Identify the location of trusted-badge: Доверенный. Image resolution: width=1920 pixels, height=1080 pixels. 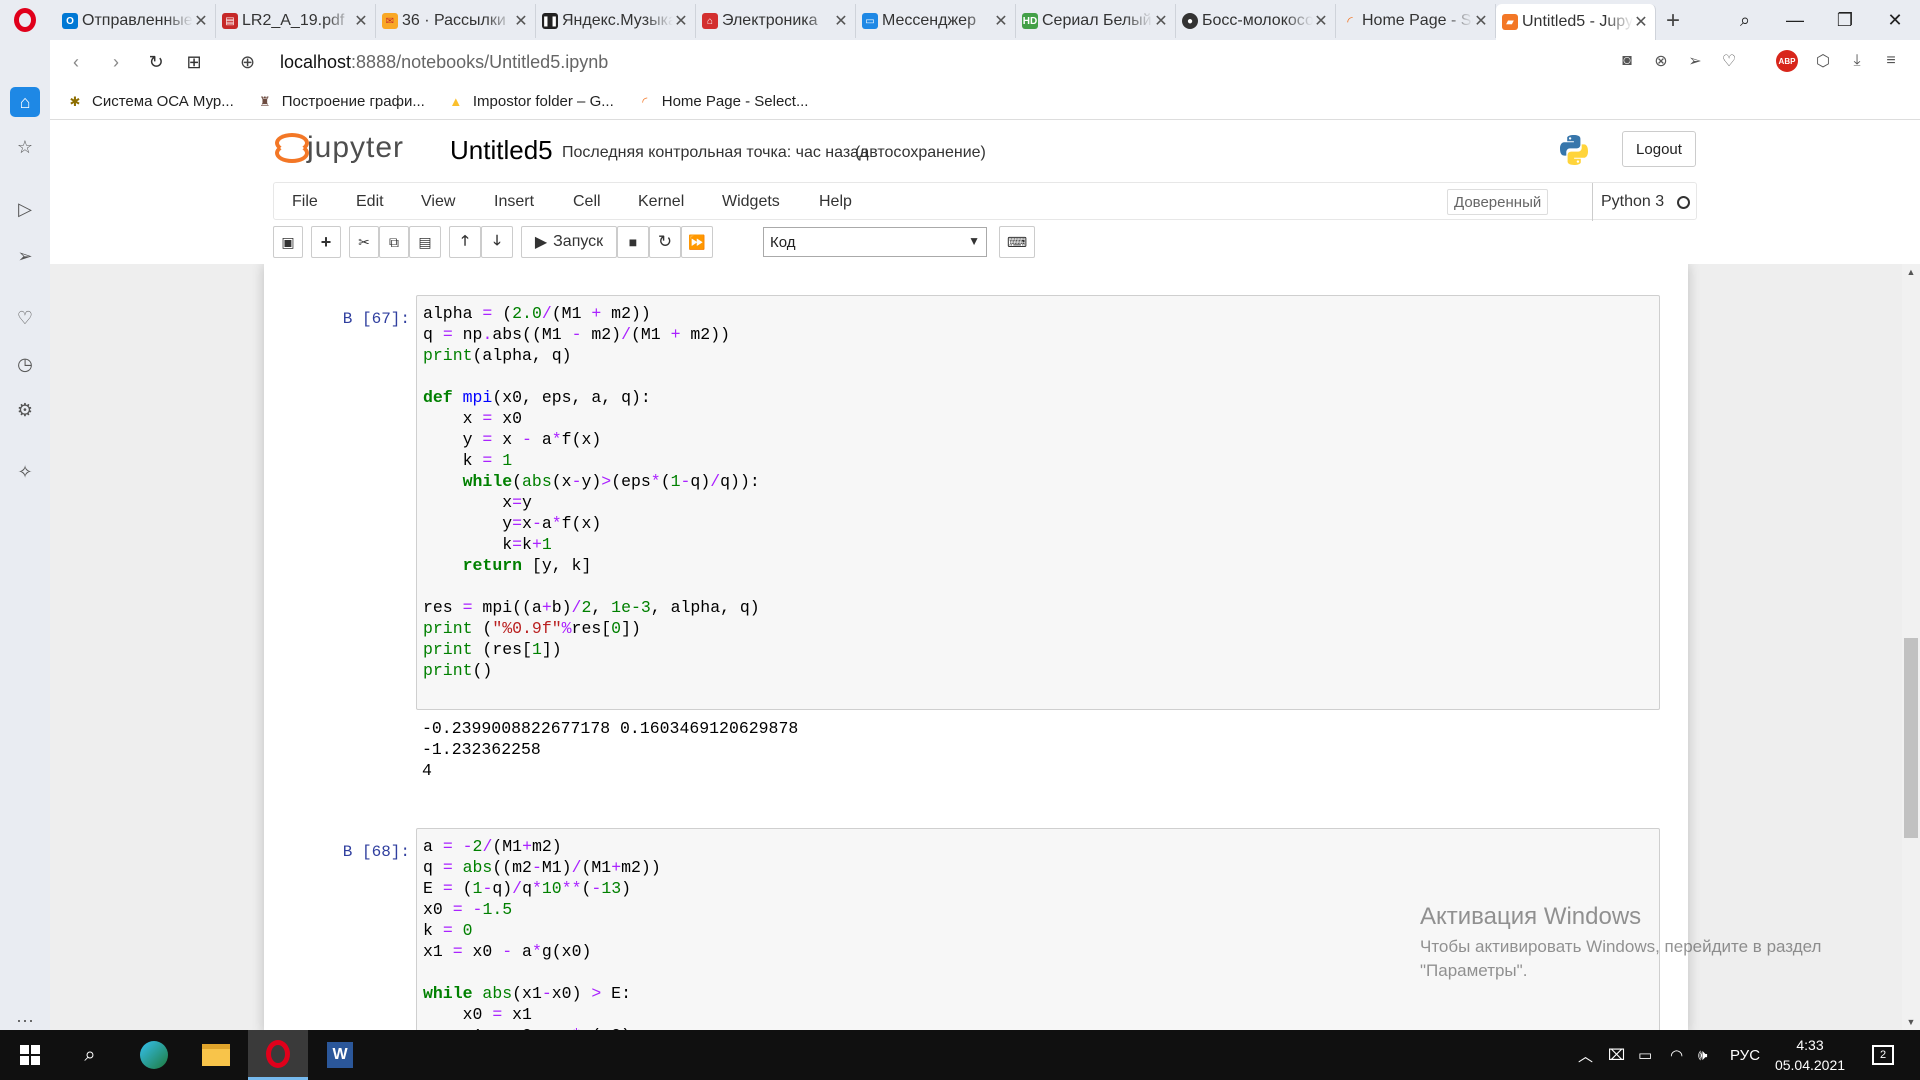
(1498, 202).